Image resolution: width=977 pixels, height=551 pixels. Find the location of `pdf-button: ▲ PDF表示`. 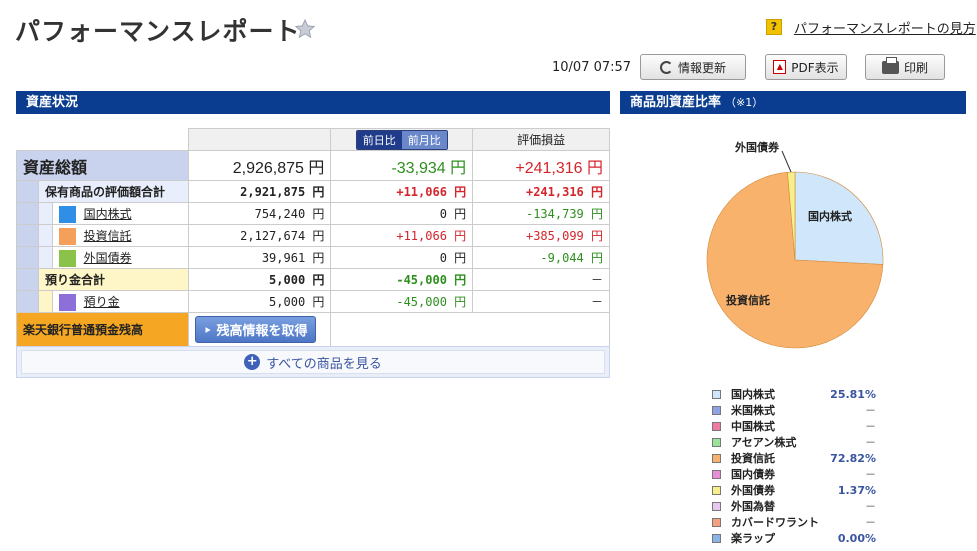

pdf-button: ▲ PDF表示 is located at coordinates (806, 67).